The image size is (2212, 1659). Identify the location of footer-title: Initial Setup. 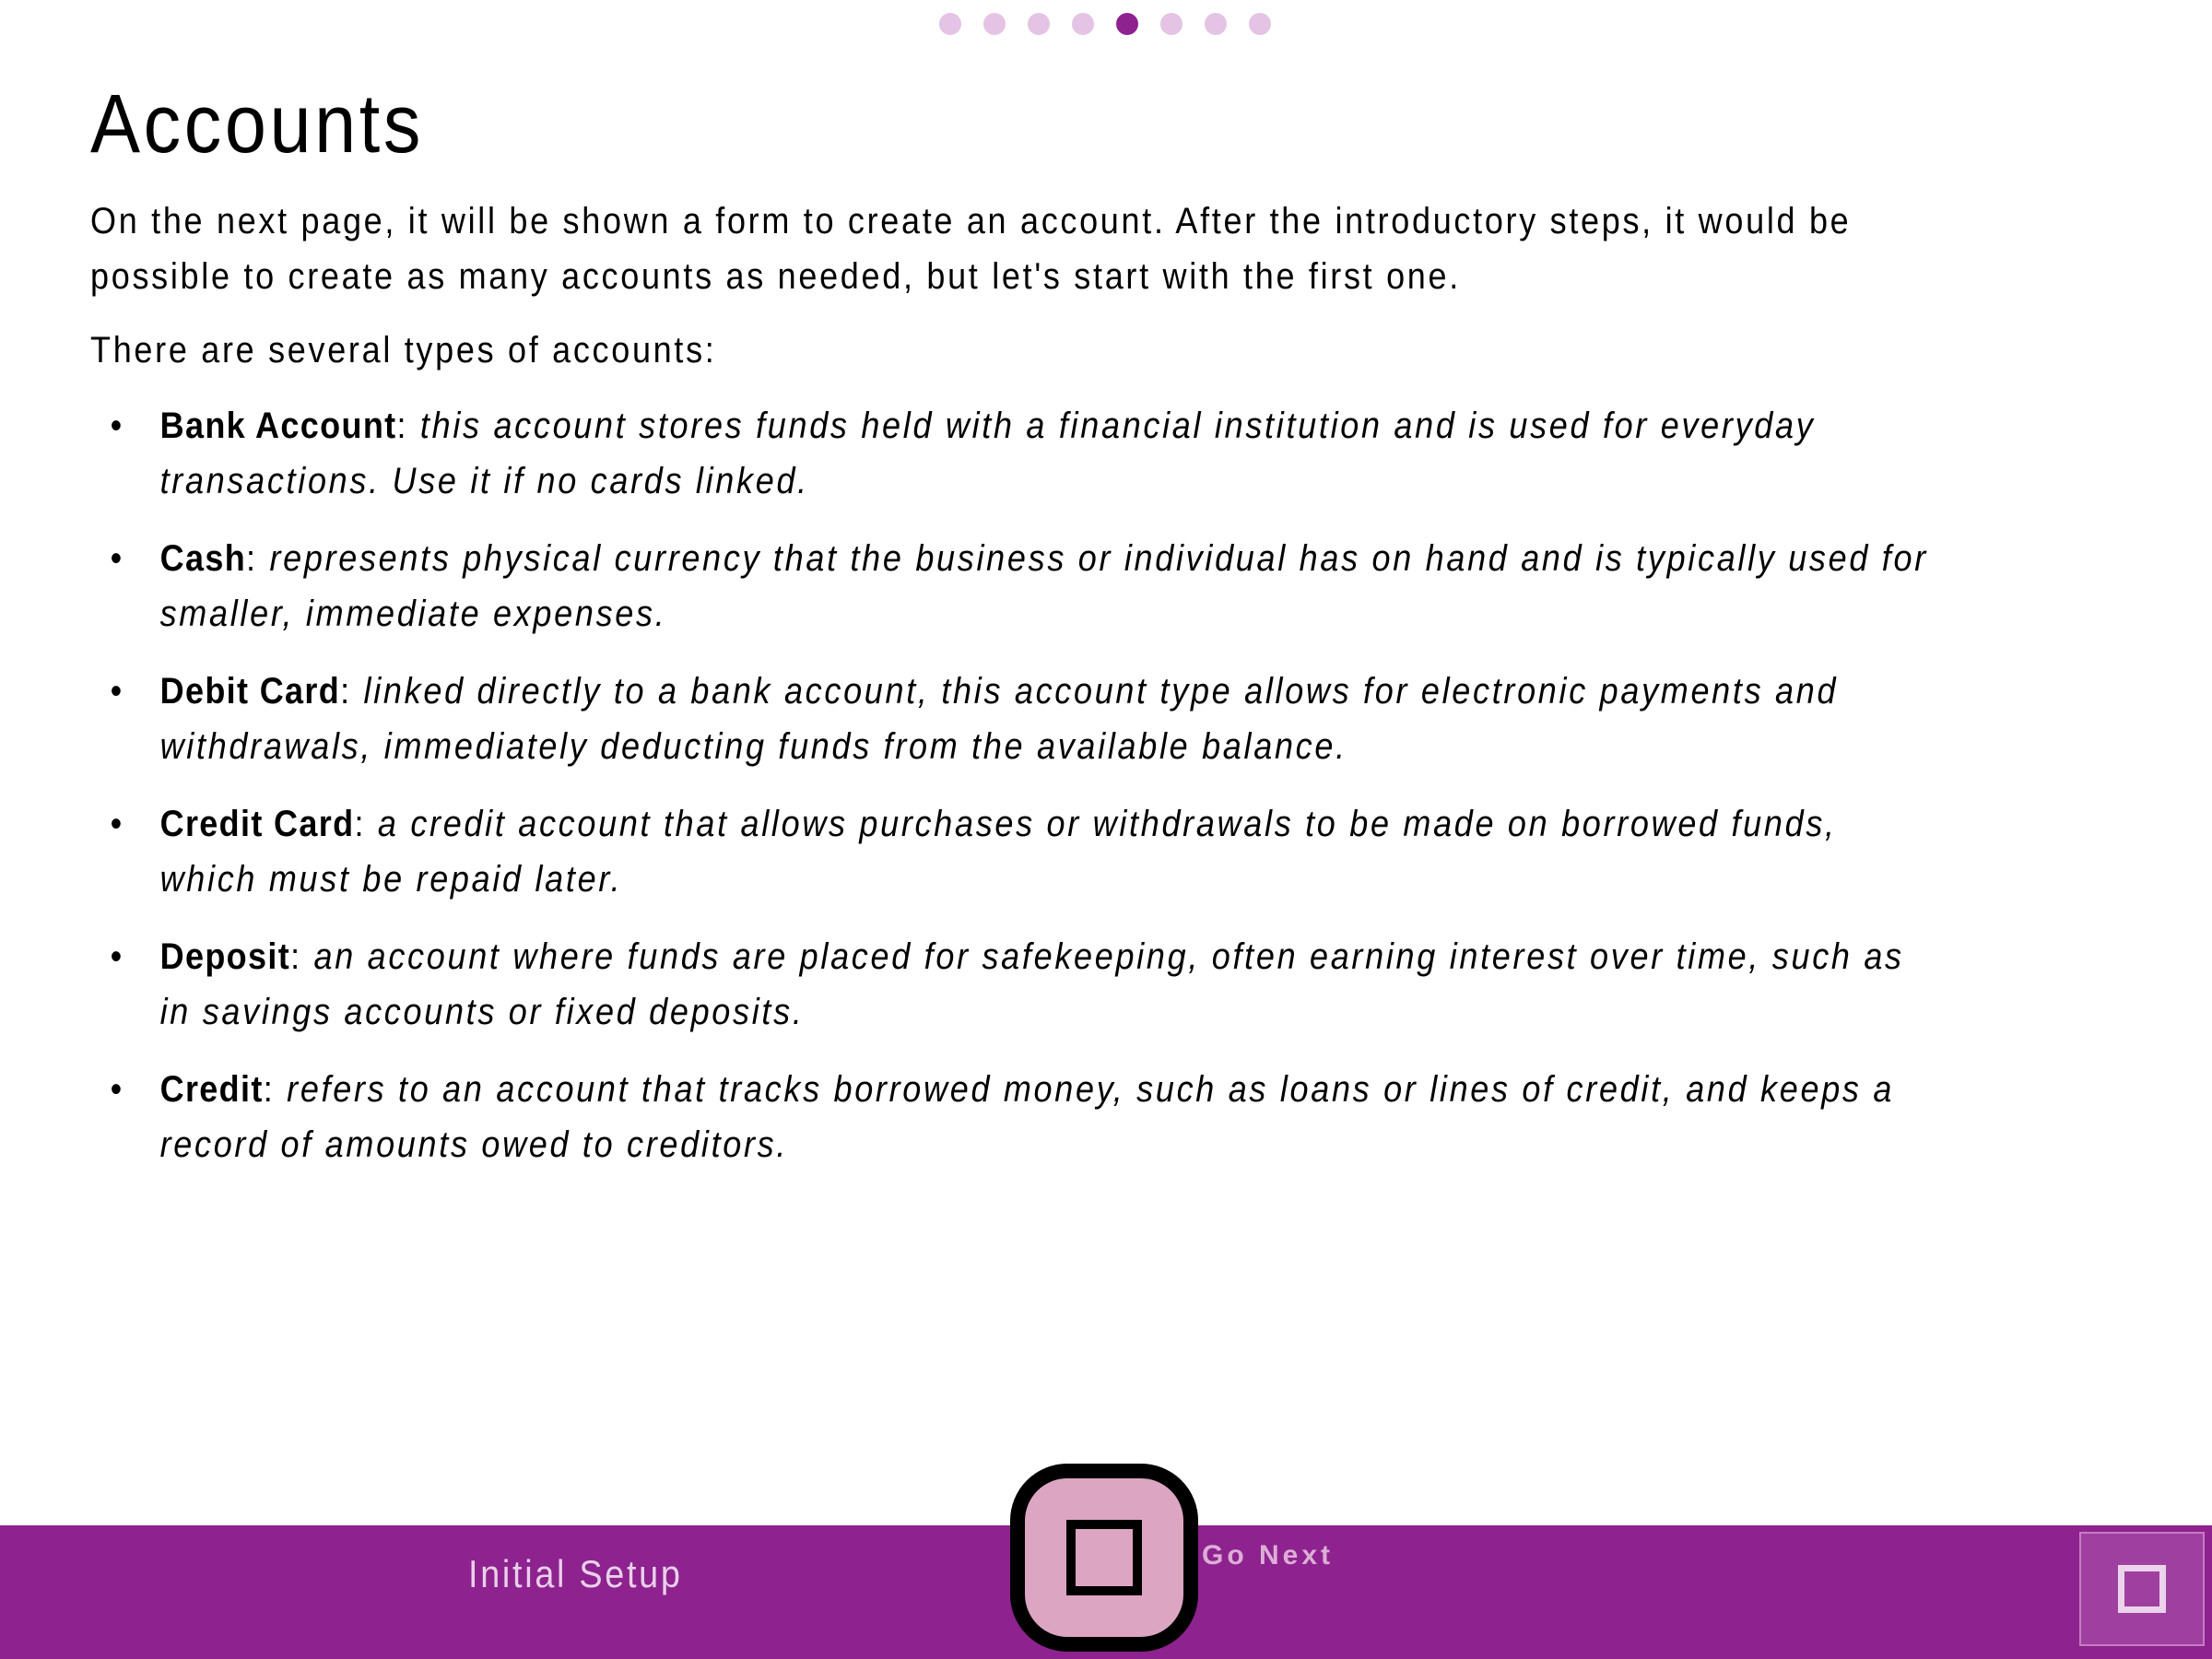
(575, 1573).